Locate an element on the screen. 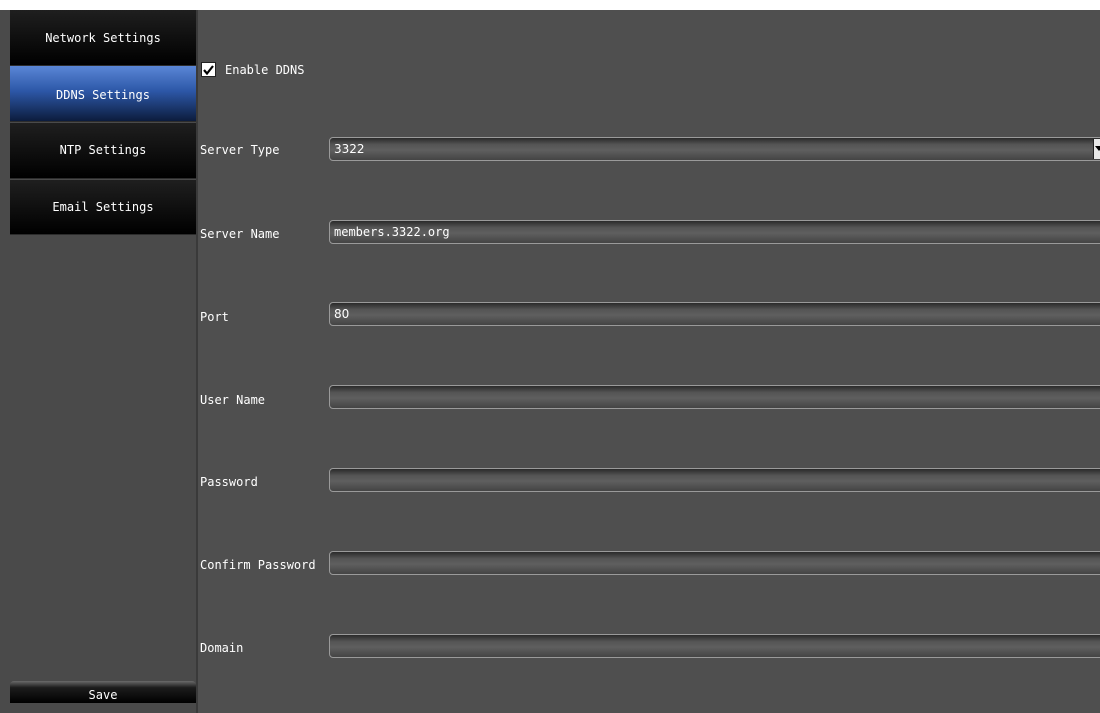 This screenshot has width=1100, height=713. sidebar-item-label: NTP Settings is located at coordinates (103, 150).